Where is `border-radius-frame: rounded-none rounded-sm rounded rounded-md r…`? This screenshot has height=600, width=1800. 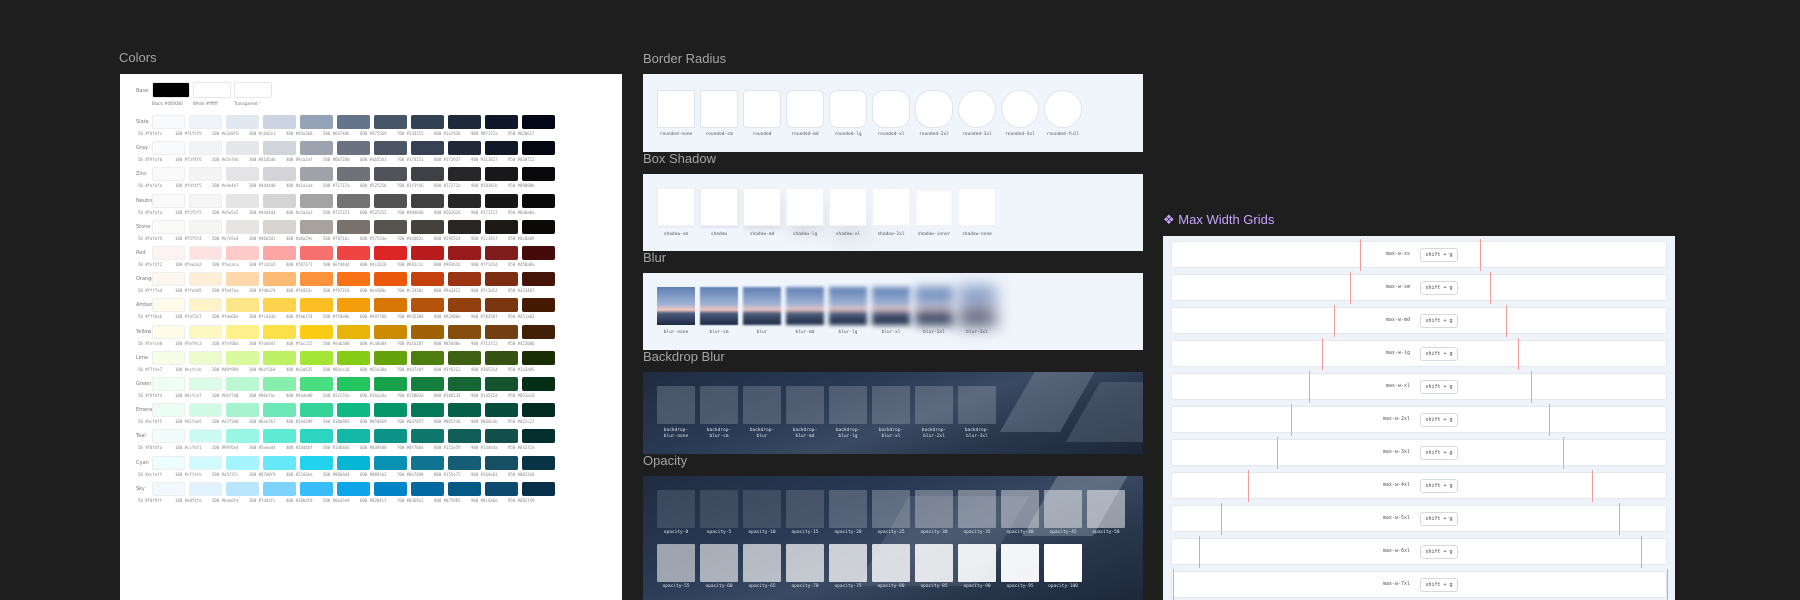
border-radius-frame: rounded-none rounded-sm rounded rounded-md r… is located at coordinates (893, 113).